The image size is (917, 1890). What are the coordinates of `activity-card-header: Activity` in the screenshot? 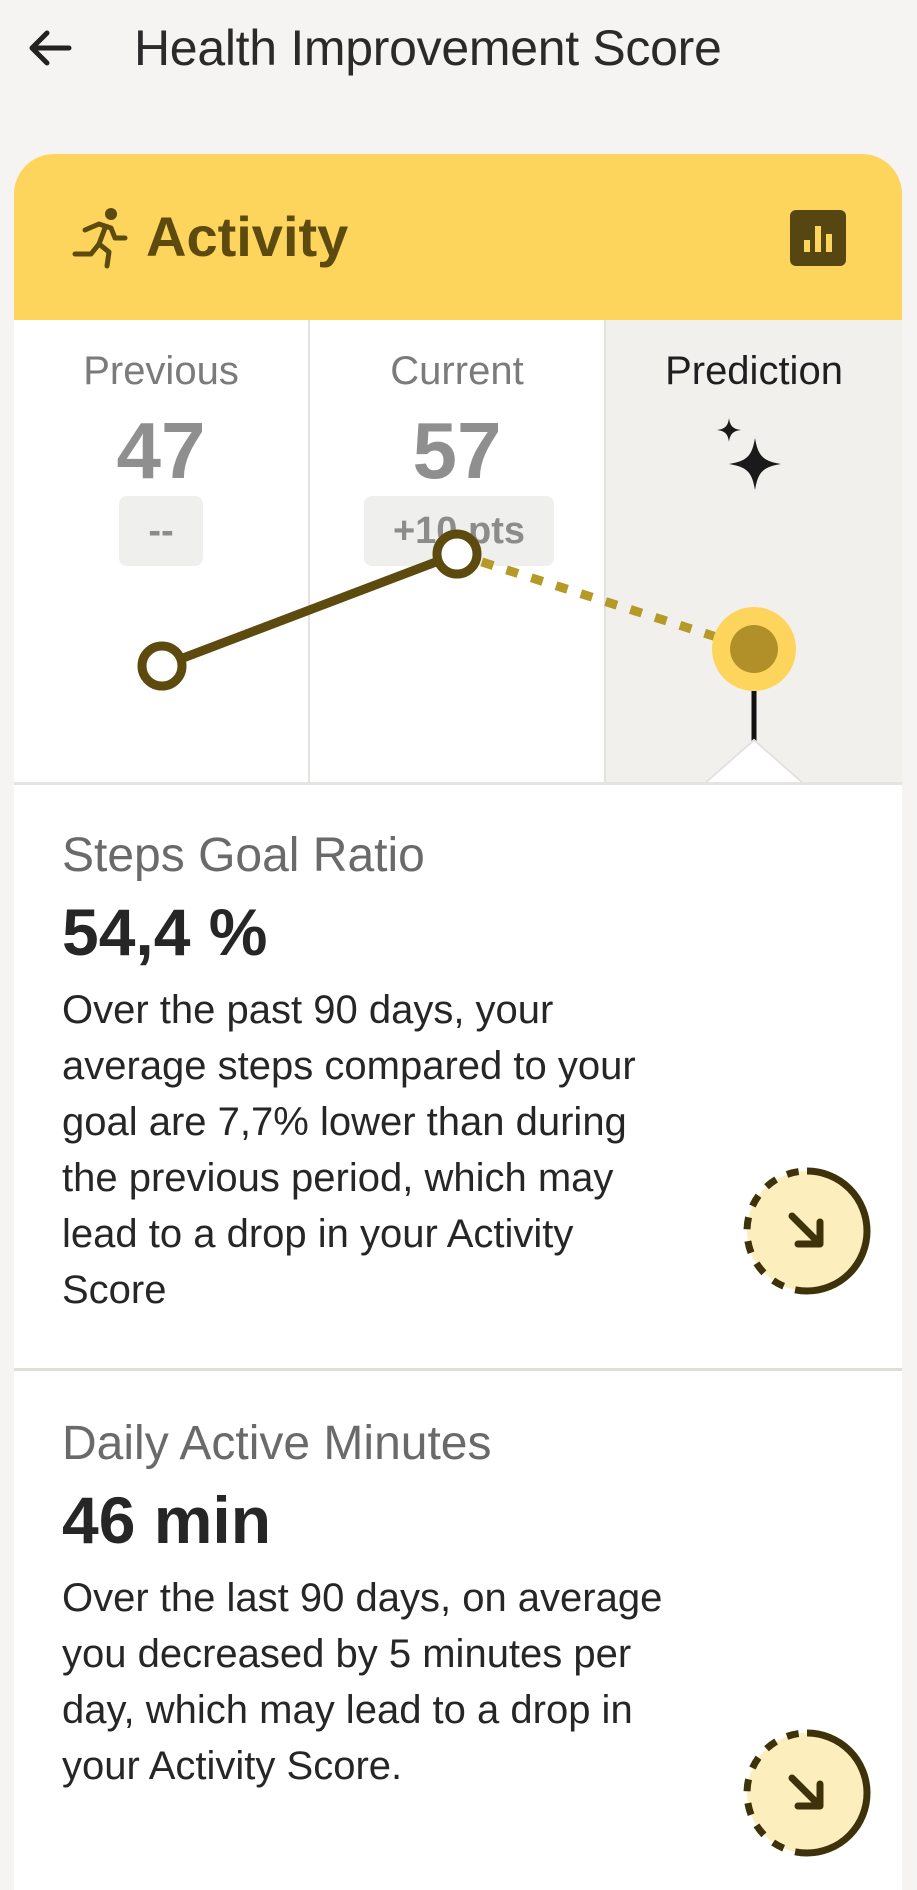 It's located at (458, 237).